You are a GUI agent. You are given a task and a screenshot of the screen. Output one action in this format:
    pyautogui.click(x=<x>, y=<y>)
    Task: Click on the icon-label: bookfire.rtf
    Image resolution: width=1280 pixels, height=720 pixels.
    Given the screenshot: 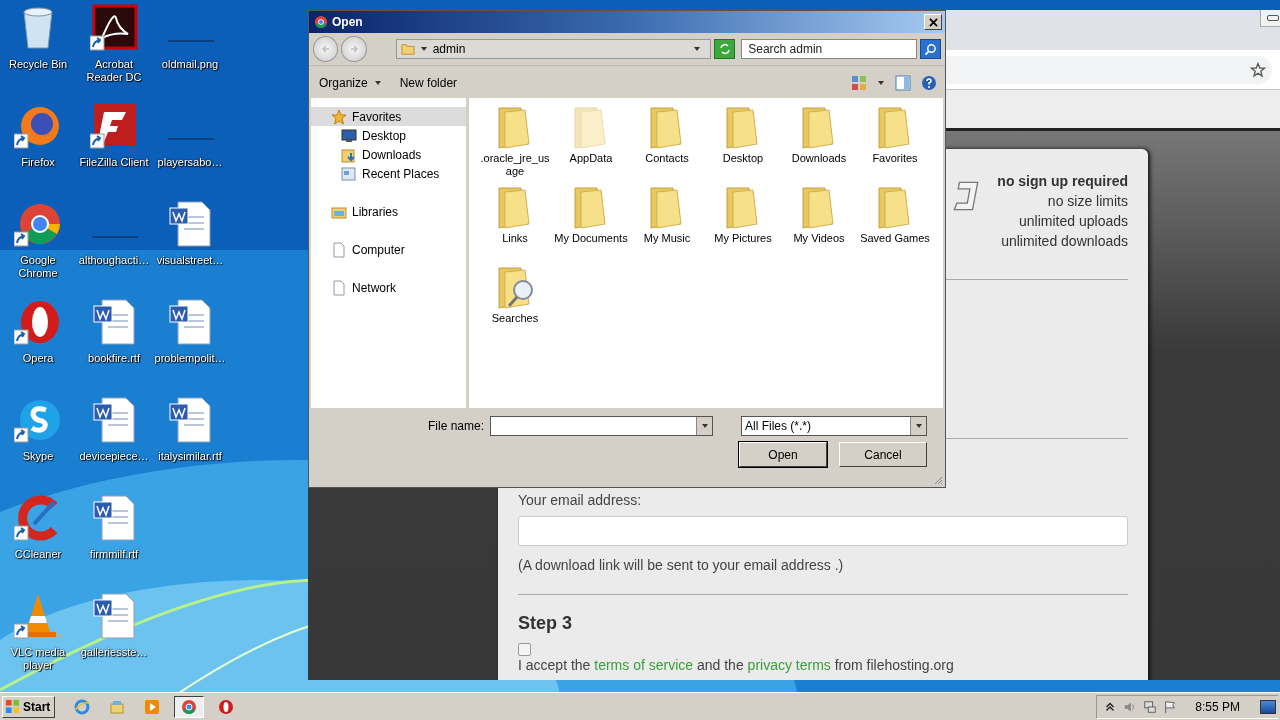 What is the action you would take?
    pyautogui.click(x=114, y=358)
    